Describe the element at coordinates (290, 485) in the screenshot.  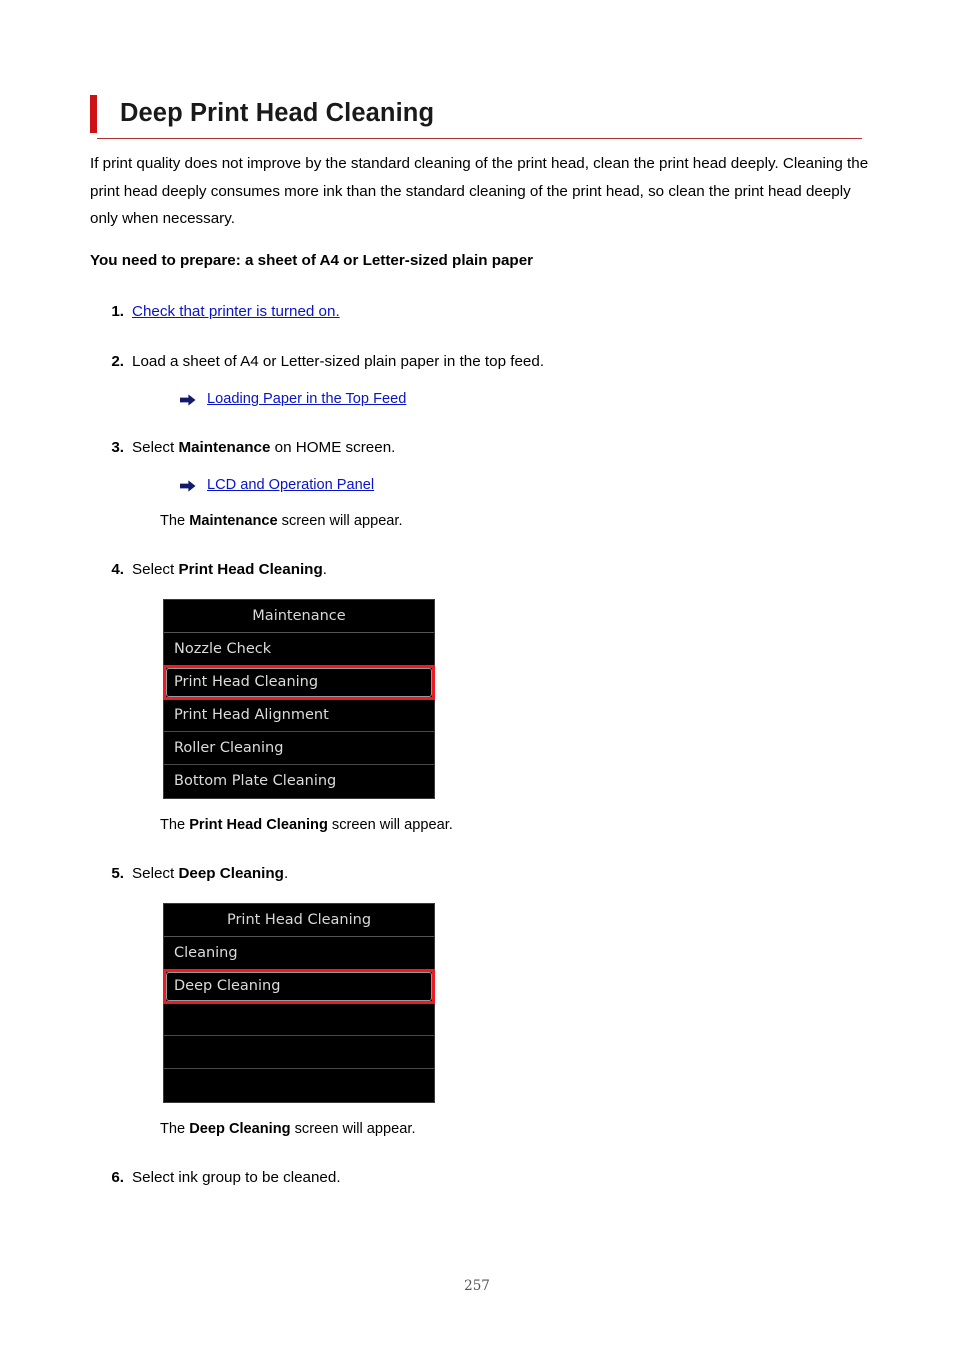
I see `link-lcd-and-operation-panel: LCD and Operation Panel` at that location.